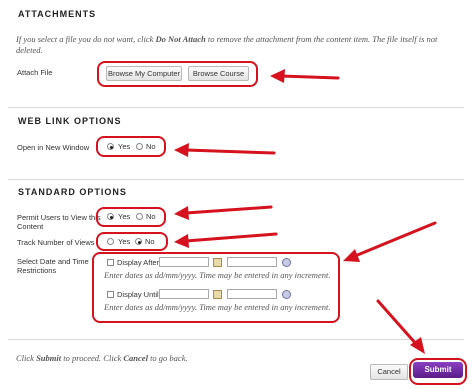 This screenshot has width=474, height=389. Describe the element at coordinates (305, 76) in the screenshot. I see `arrow-attach` at that location.